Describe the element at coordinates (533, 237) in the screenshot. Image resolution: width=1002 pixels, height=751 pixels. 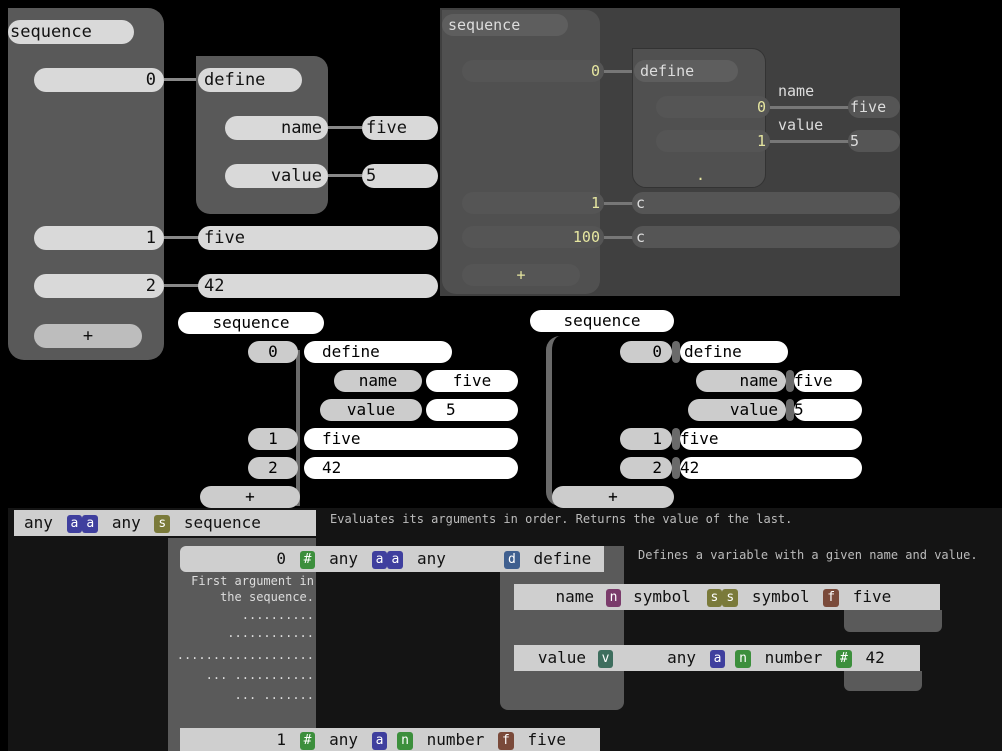
I see `index-slot-2: 100` at that location.